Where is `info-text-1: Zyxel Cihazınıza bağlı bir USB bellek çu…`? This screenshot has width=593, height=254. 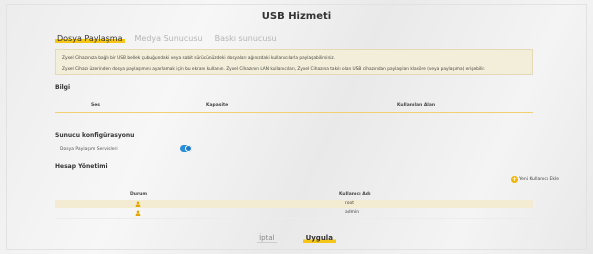 info-text-1: Zyxel Cihazınıza bağlı bir USB bellek çu… is located at coordinates (199, 58).